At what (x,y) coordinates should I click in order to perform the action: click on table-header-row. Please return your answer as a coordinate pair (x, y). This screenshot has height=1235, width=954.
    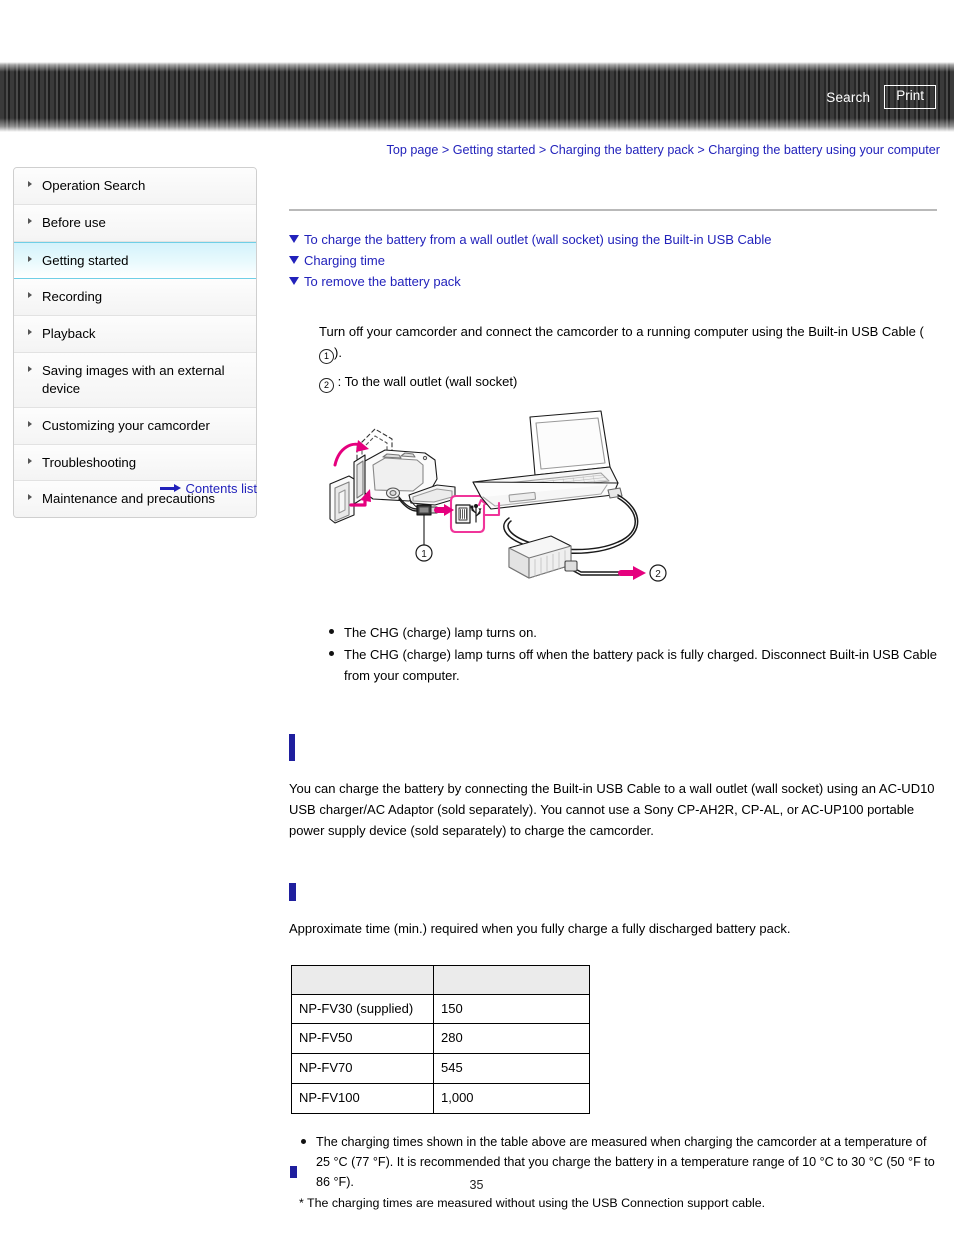
    Looking at the image, I should click on (440, 979).